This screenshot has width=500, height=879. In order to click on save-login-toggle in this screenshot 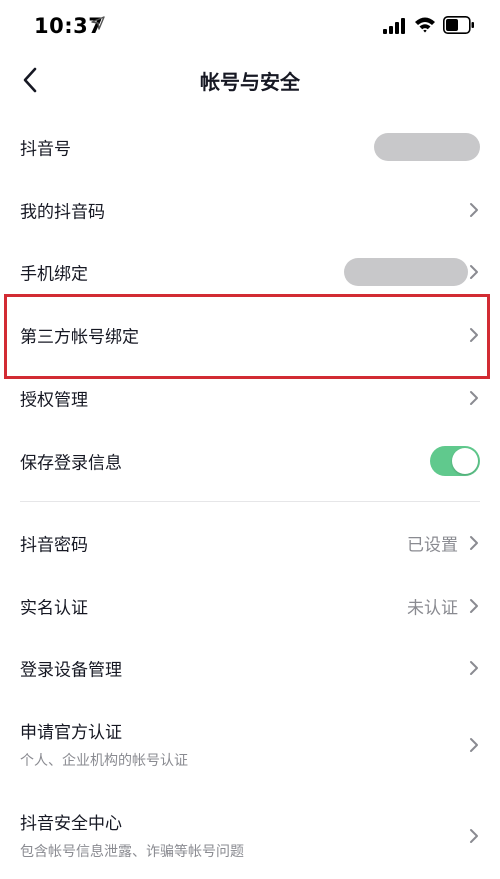, I will do `click(455, 461)`.